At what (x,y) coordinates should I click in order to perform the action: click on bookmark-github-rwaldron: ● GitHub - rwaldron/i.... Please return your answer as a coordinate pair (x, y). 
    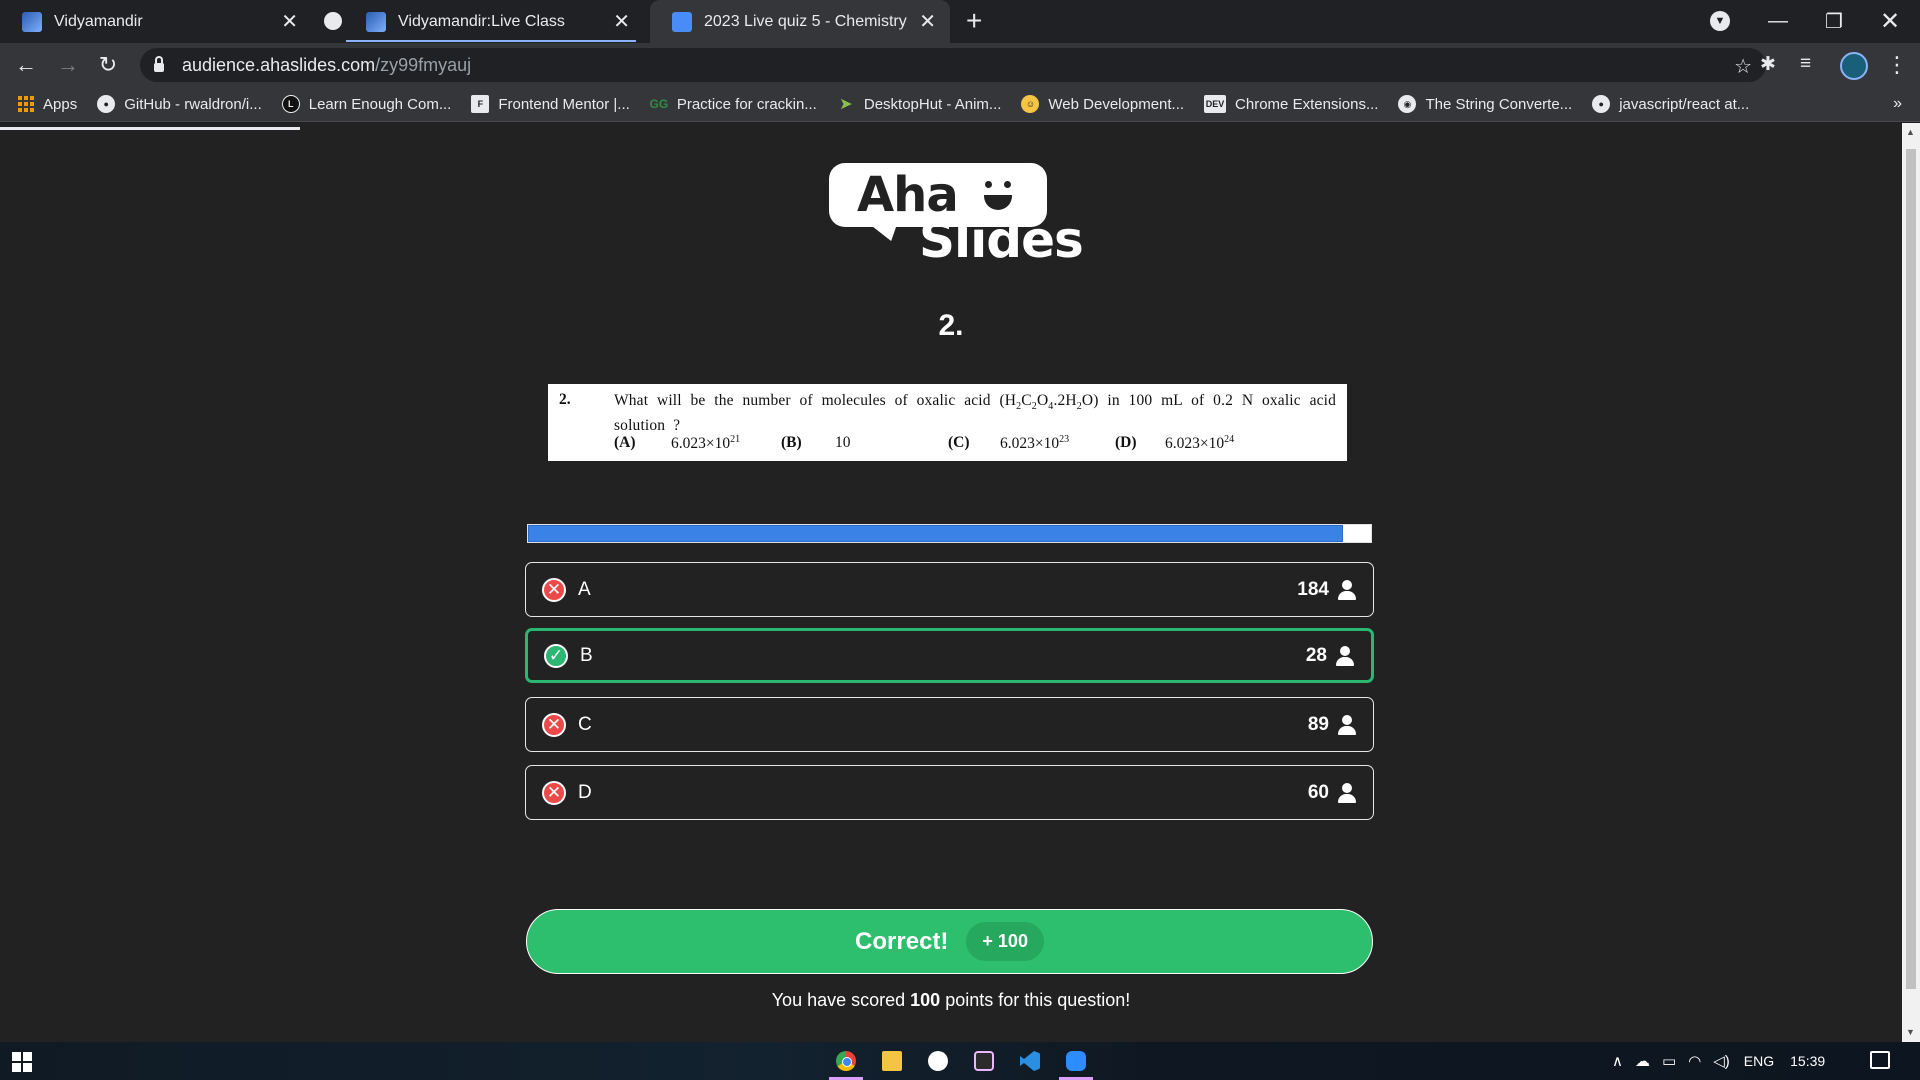
    Looking at the image, I should click on (179, 104).